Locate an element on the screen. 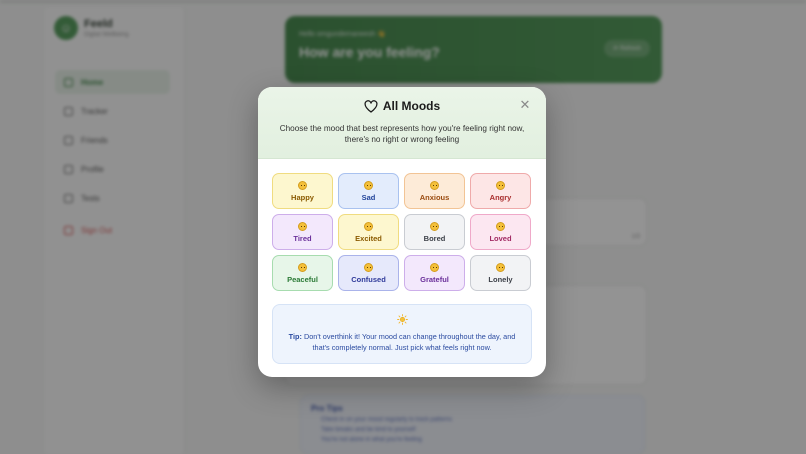 Image resolution: width=806 pixels, height=454 pixels. confused-emoji-icon is located at coordinates (368, 267).